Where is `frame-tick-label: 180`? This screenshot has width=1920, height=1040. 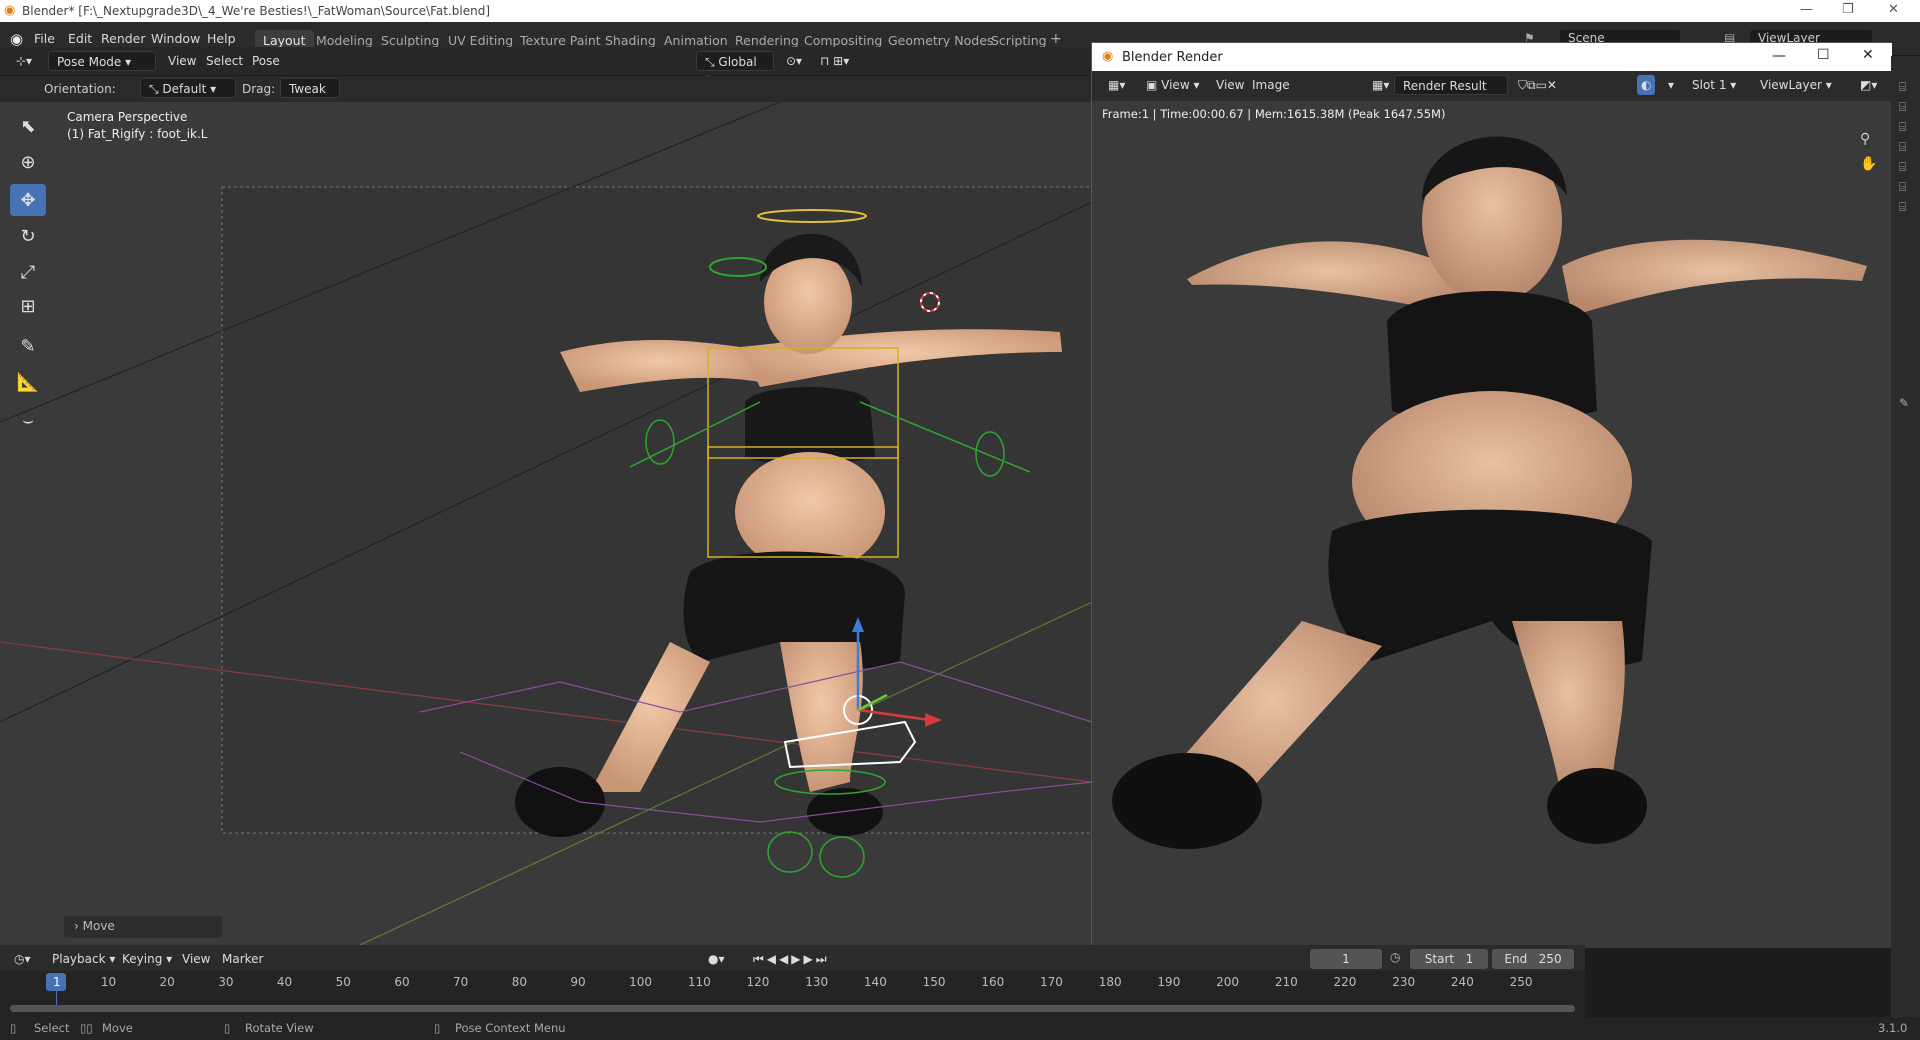
frame-tick-label: 180 is located at coordinates (1110, 982).